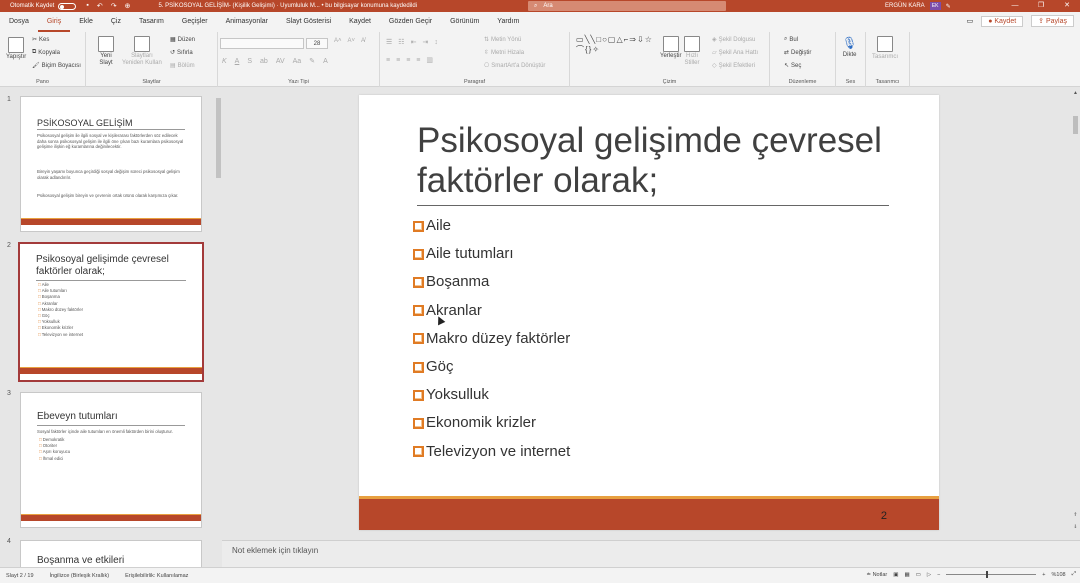 This screenshot has width=1080, height=583. What do you see at coordinates (464, 22) in the screenshot?
I see `tab-gorunum: Görünüm` at bounding box center [464, 22].